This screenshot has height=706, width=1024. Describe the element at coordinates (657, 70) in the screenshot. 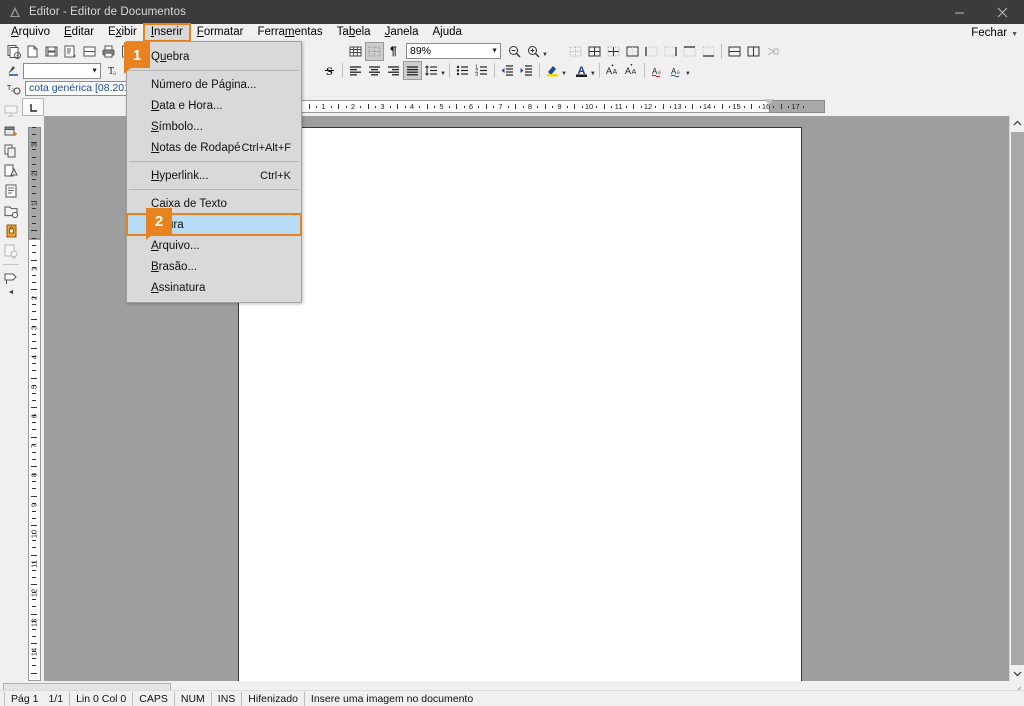

I see `spellcheck-icon: Aa` at that location.